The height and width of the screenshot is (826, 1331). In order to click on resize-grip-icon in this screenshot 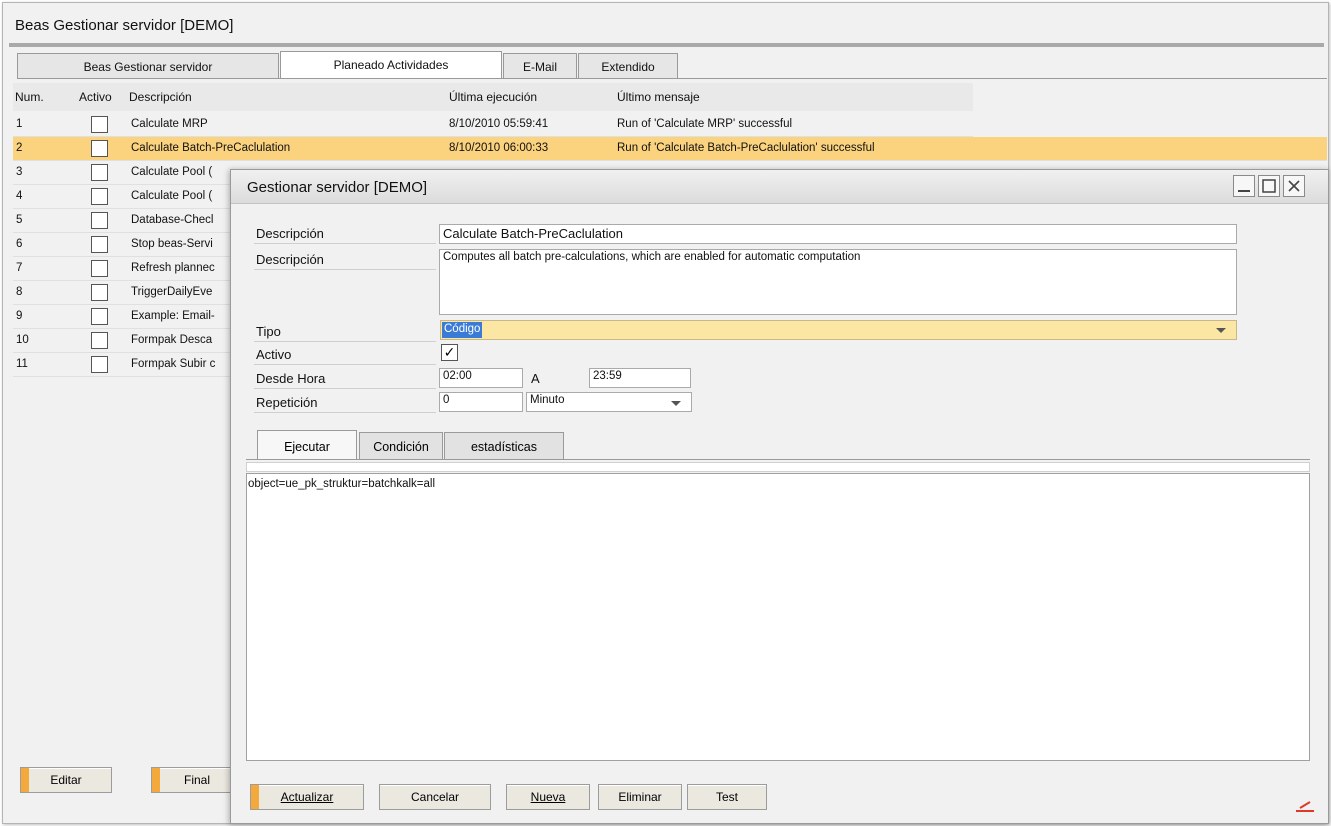, I will do `click(1305, 806)`.